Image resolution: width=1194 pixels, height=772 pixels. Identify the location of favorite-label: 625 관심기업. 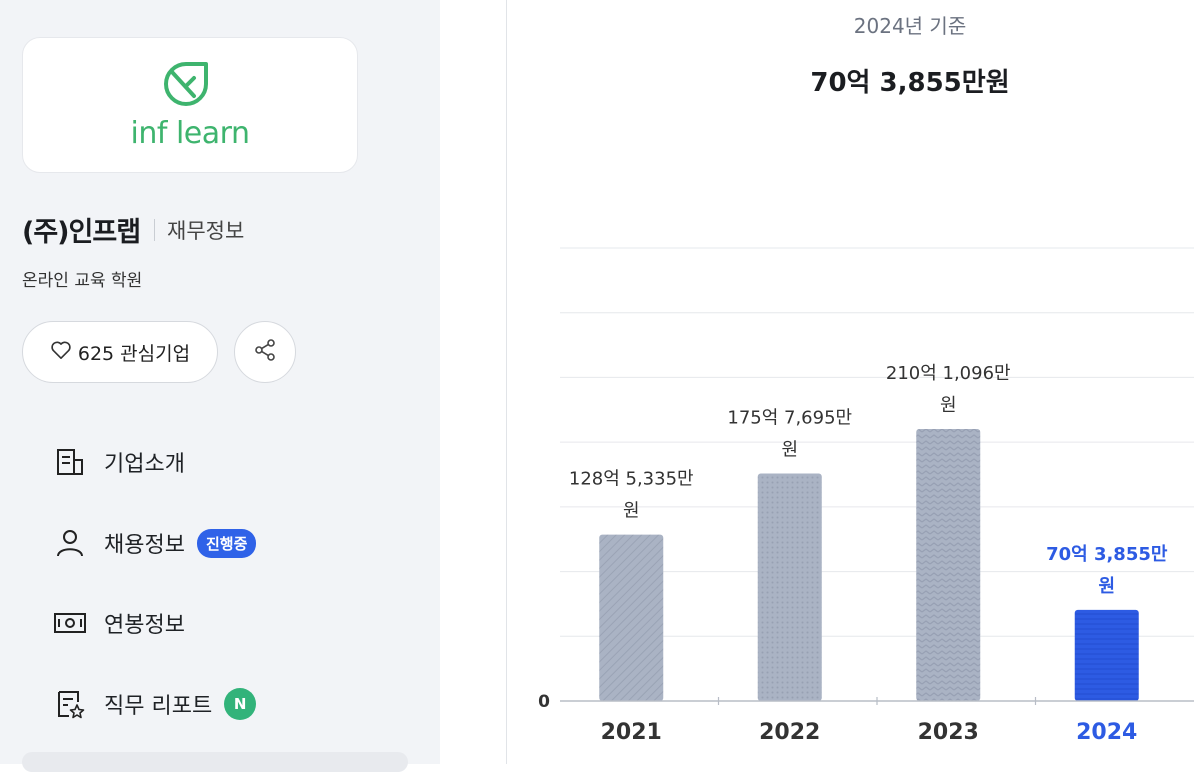
(134, 353).